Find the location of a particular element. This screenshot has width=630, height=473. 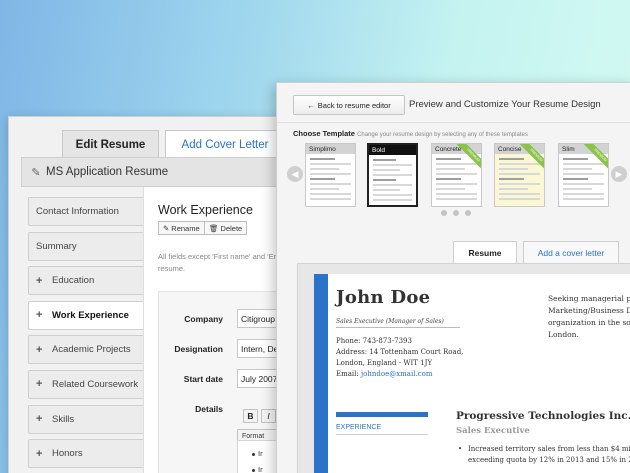

document-title-bar: ✎ MS Application Resume is located at coordinates (165, 172).